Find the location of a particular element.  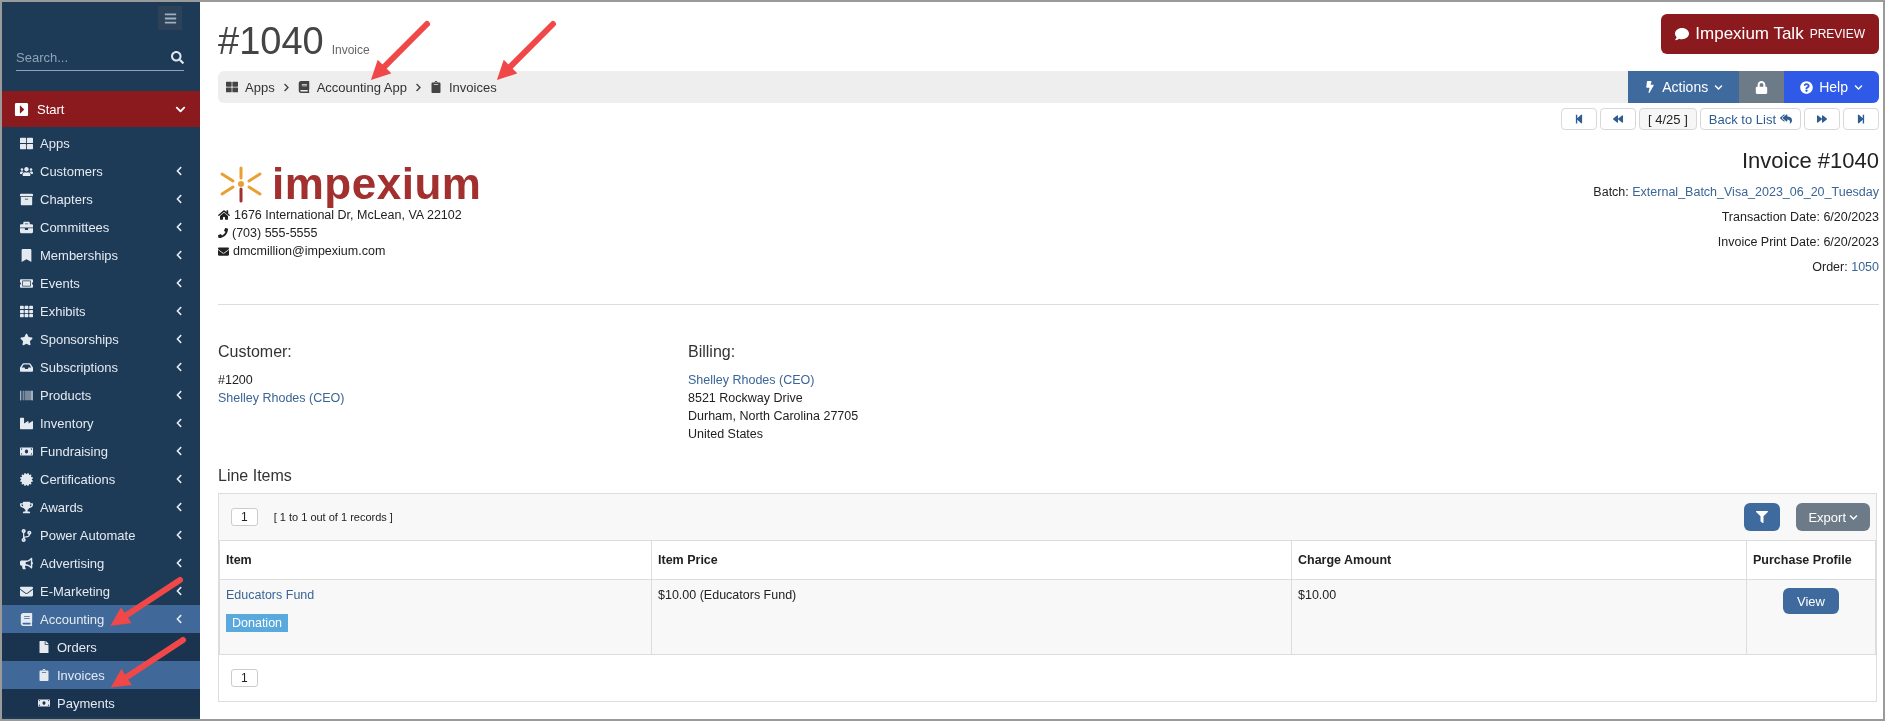

line-items-heading: Line Items is located at coordinates (255, 476).